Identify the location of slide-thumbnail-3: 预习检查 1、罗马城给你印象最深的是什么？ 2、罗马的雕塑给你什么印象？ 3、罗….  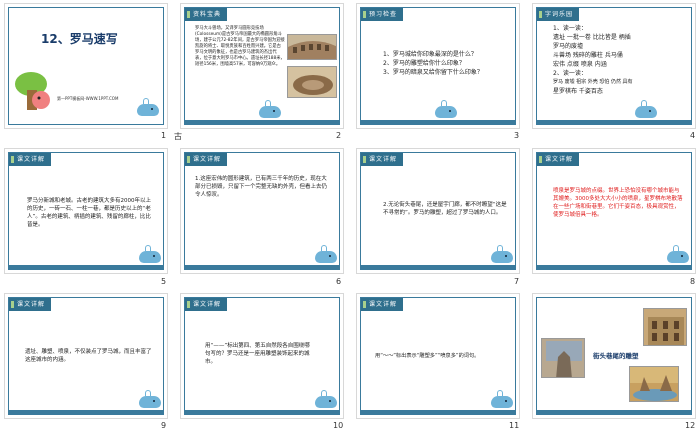
(438, 66).